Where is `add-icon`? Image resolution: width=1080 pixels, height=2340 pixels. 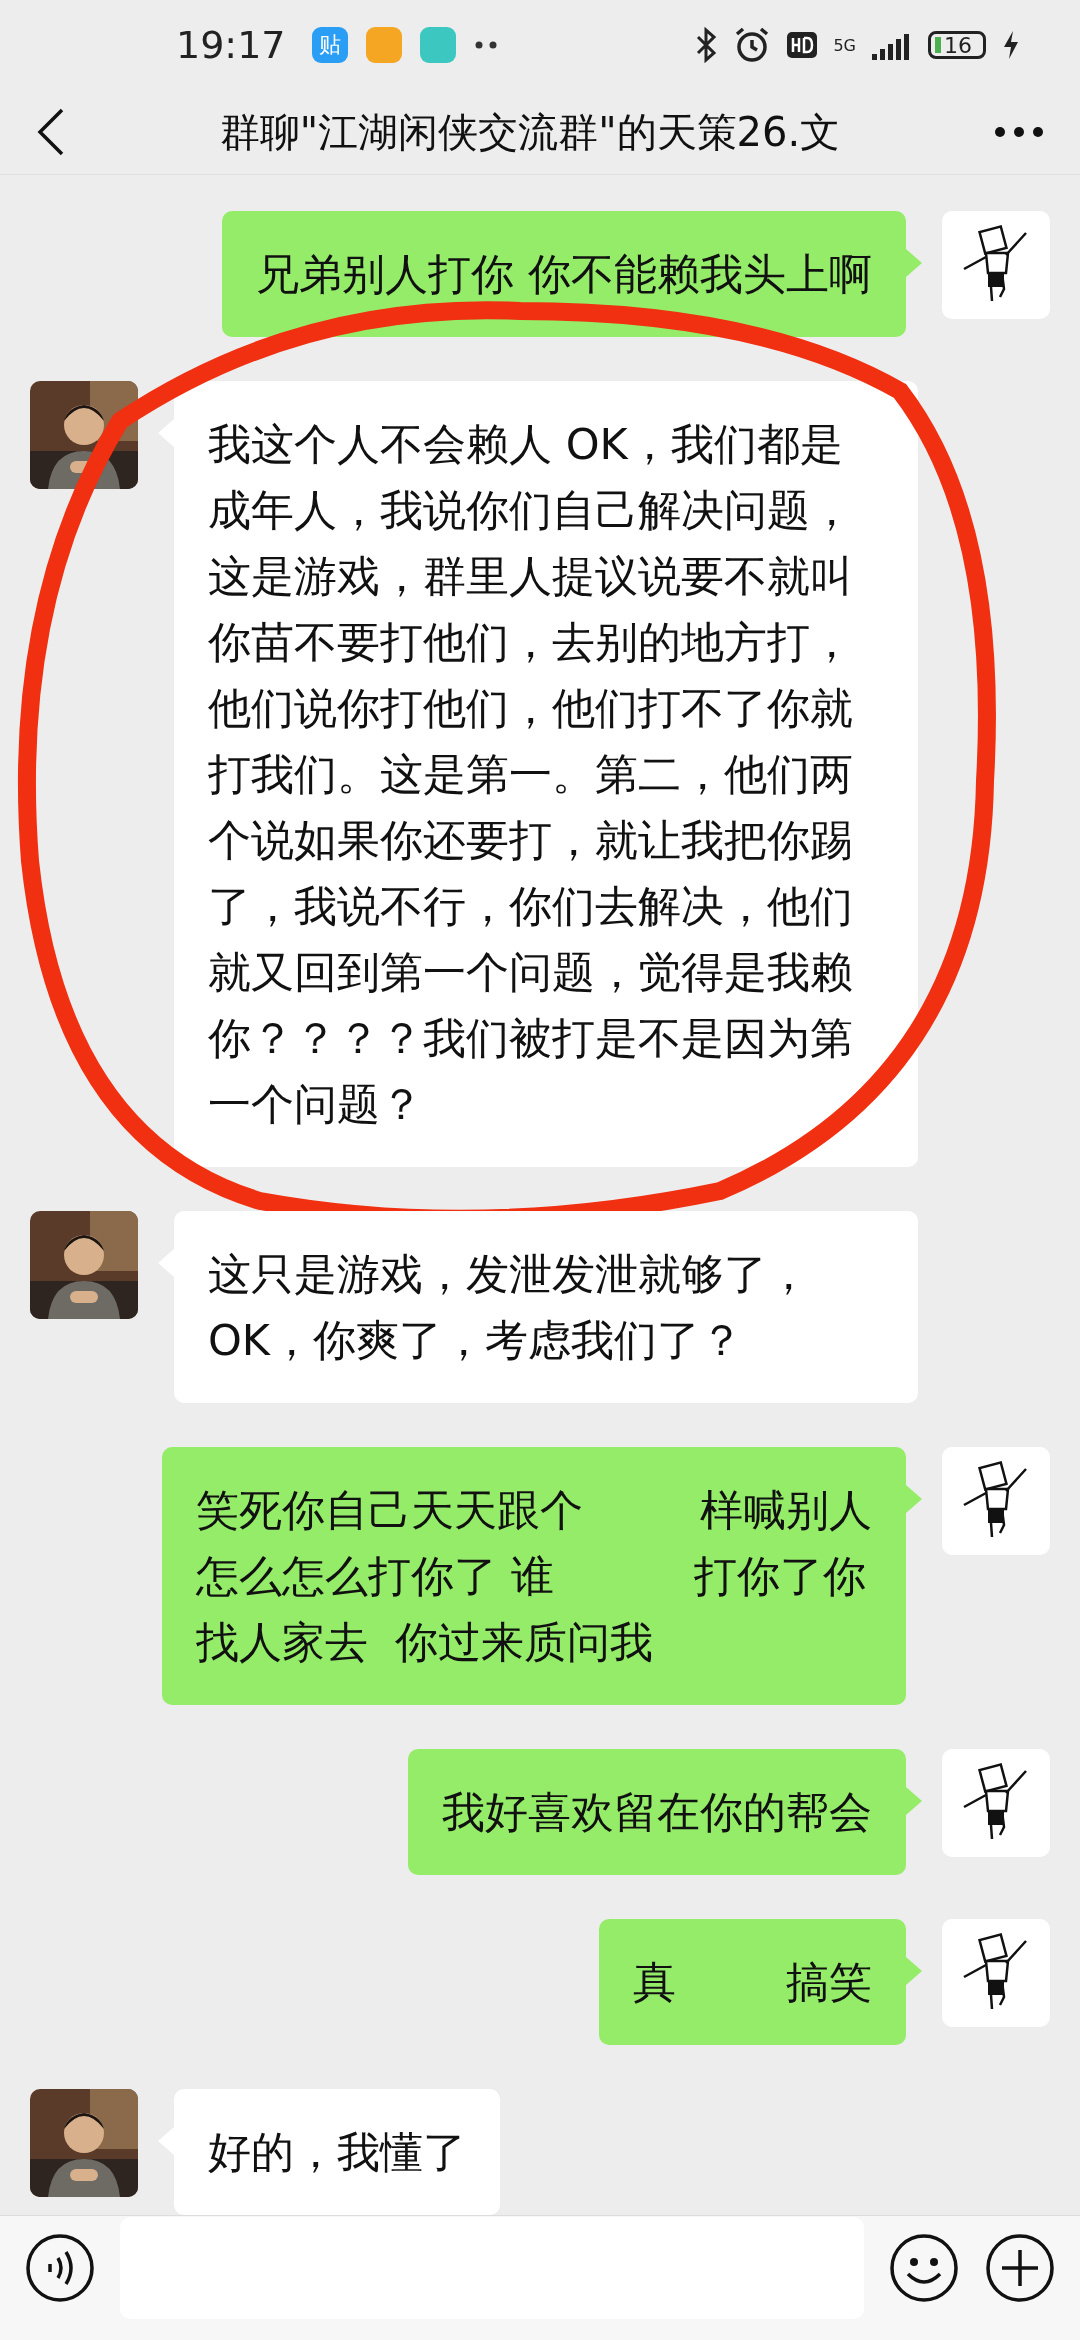 add-icon is located at coordinates (1020, 2267).